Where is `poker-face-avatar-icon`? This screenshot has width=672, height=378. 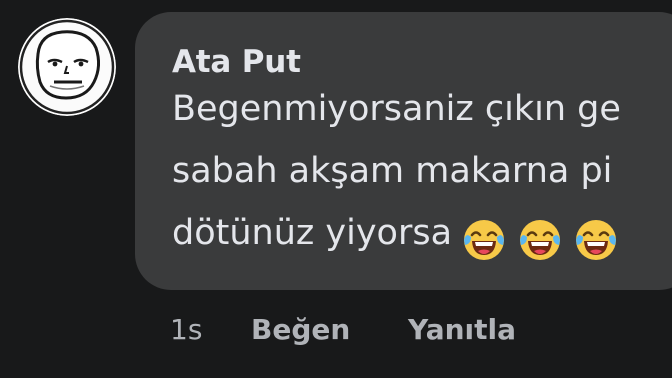 poker-face-avatar-icon is located at coordinates (67, 67).